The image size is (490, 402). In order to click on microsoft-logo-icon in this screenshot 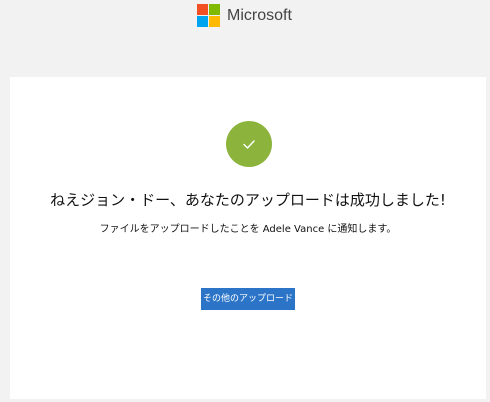, I will do `click(208, 15)`.